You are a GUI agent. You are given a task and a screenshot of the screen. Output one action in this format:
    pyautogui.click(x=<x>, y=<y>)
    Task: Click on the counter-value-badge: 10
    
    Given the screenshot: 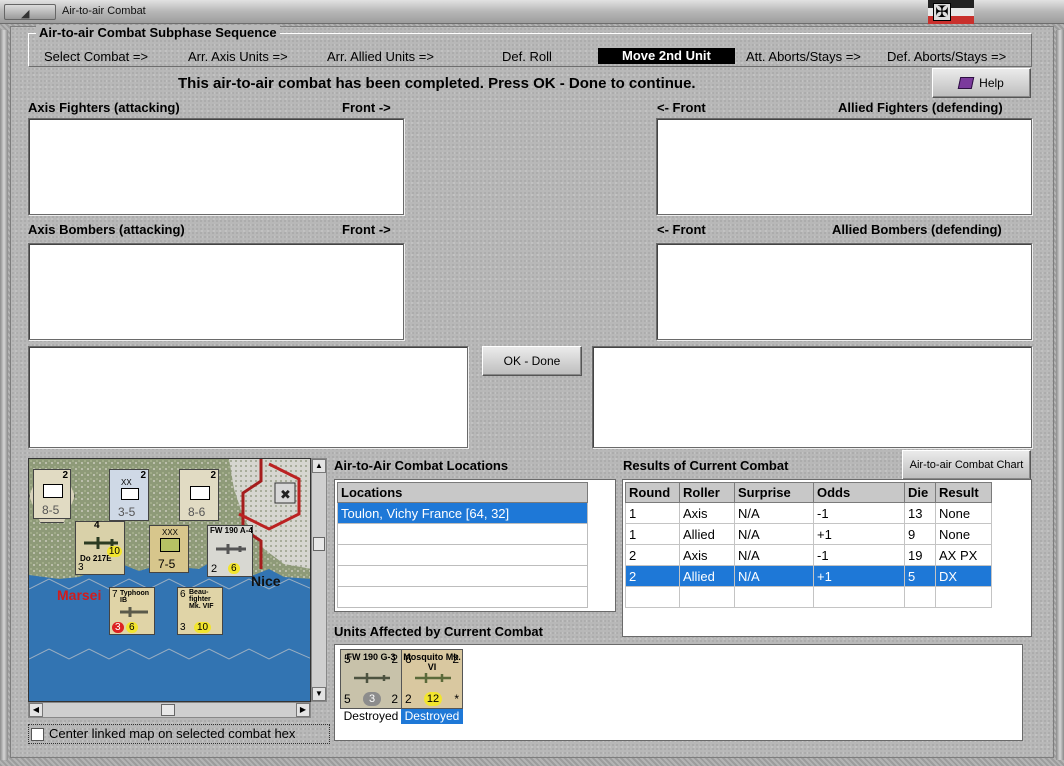 What is the action you would take?
    pyautogui.click(x=114, y=551)
    